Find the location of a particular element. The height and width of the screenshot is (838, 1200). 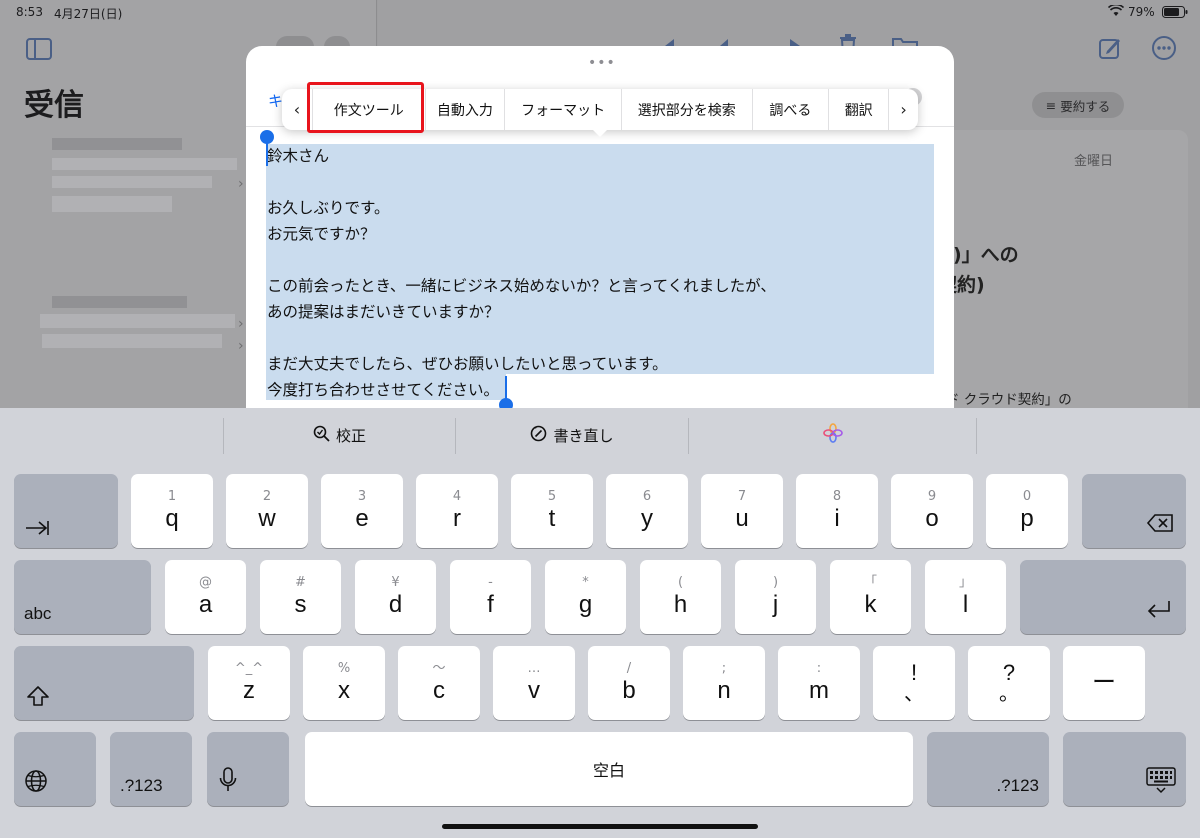

numbers-key-left: .?123 is located at coordinates (151, 769).